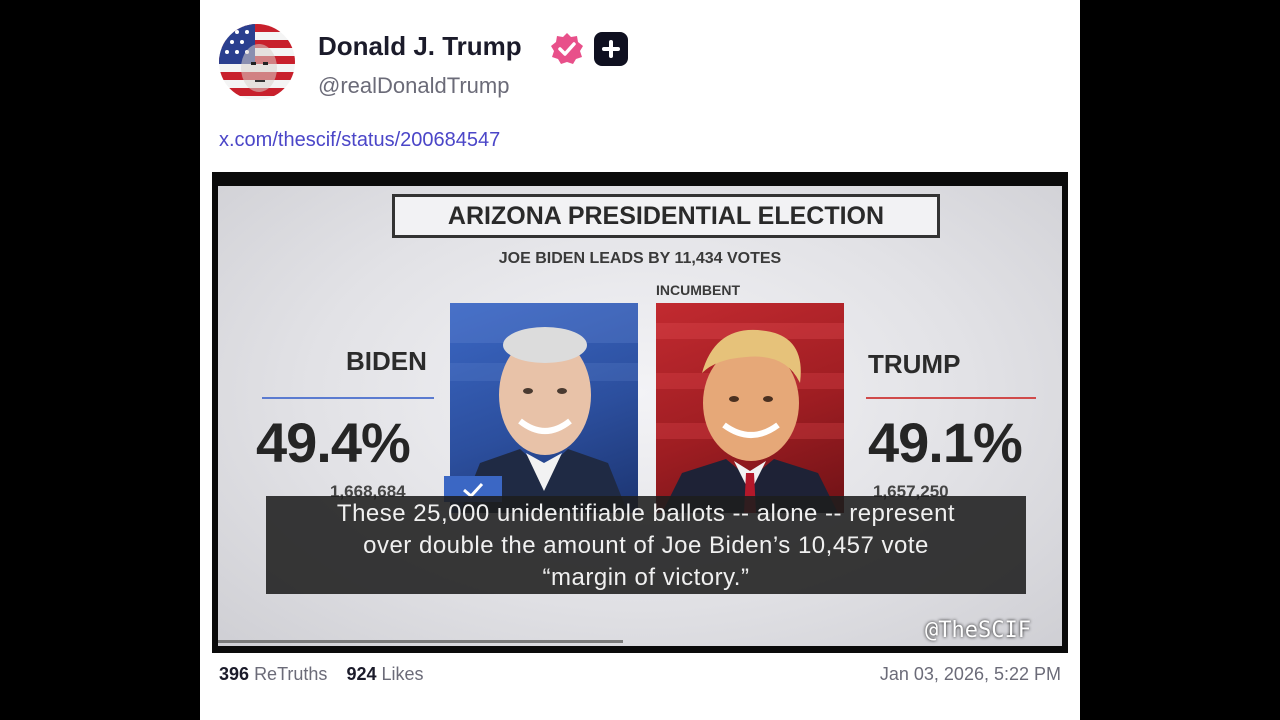 The height and width of the screenshot is (720, 1280). What do you see at coordinates (234, 674) in the screenshot?
I see `retruths-count: 396` at bounding box center [234, 674].